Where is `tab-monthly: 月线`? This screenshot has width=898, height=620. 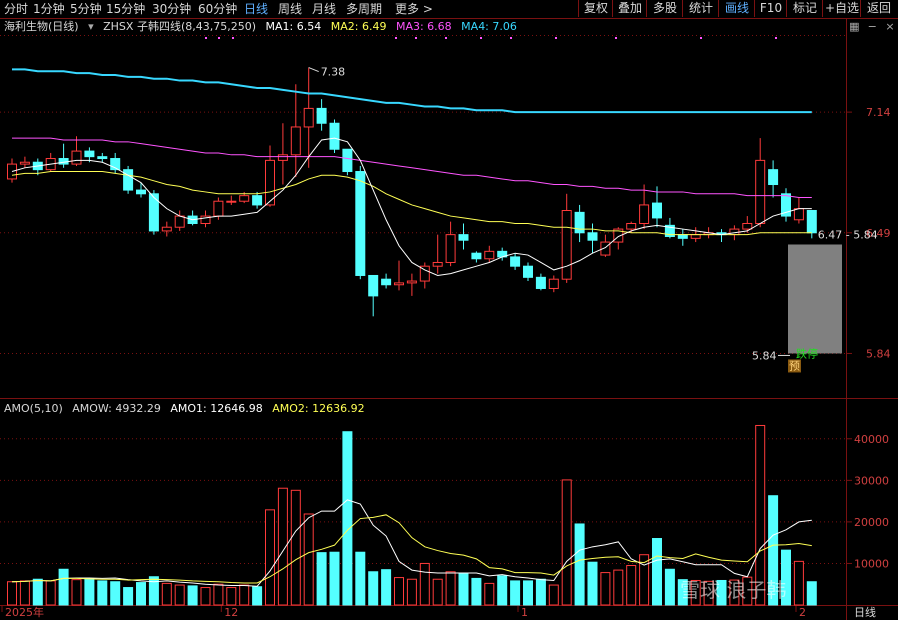 tab-monthly: 月线 is located at coordinates (324, 9).